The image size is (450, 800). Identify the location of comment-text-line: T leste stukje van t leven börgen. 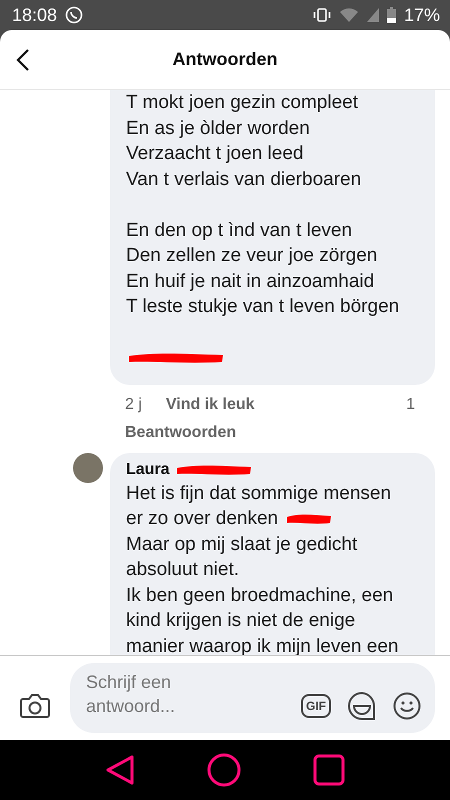
(263, 307).